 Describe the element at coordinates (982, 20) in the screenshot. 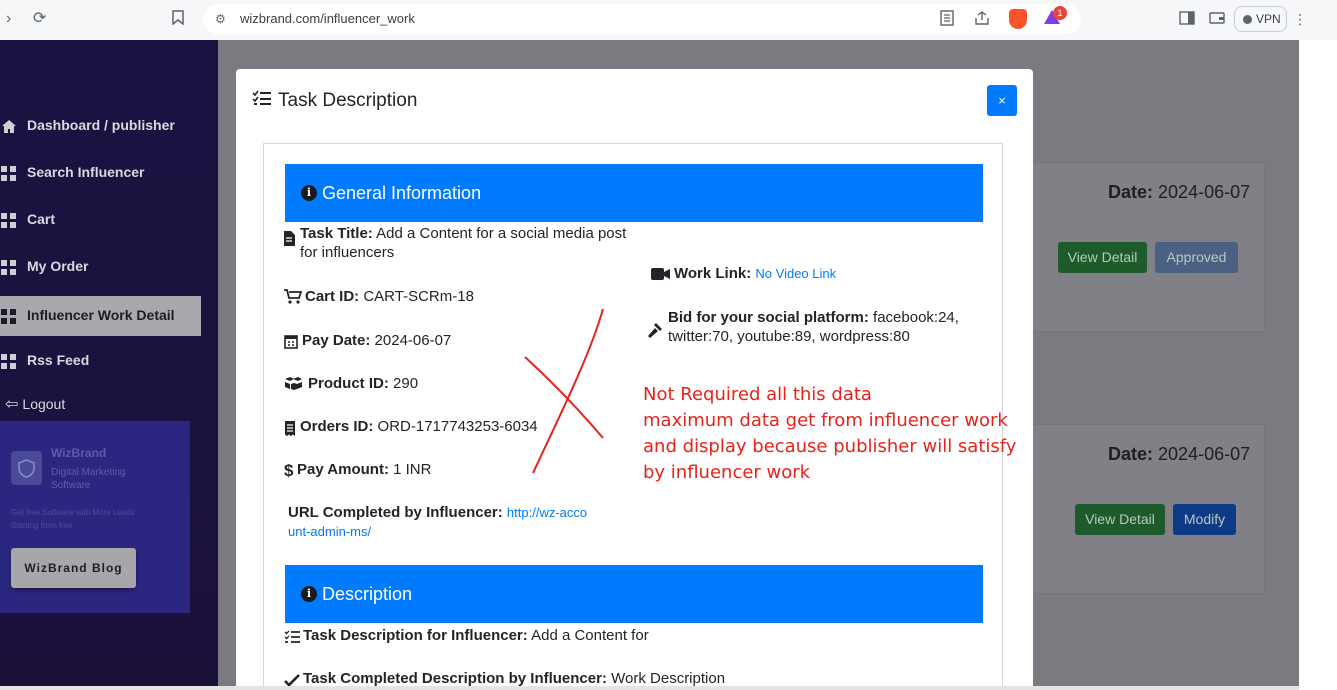

I see `share-icon` at that location.